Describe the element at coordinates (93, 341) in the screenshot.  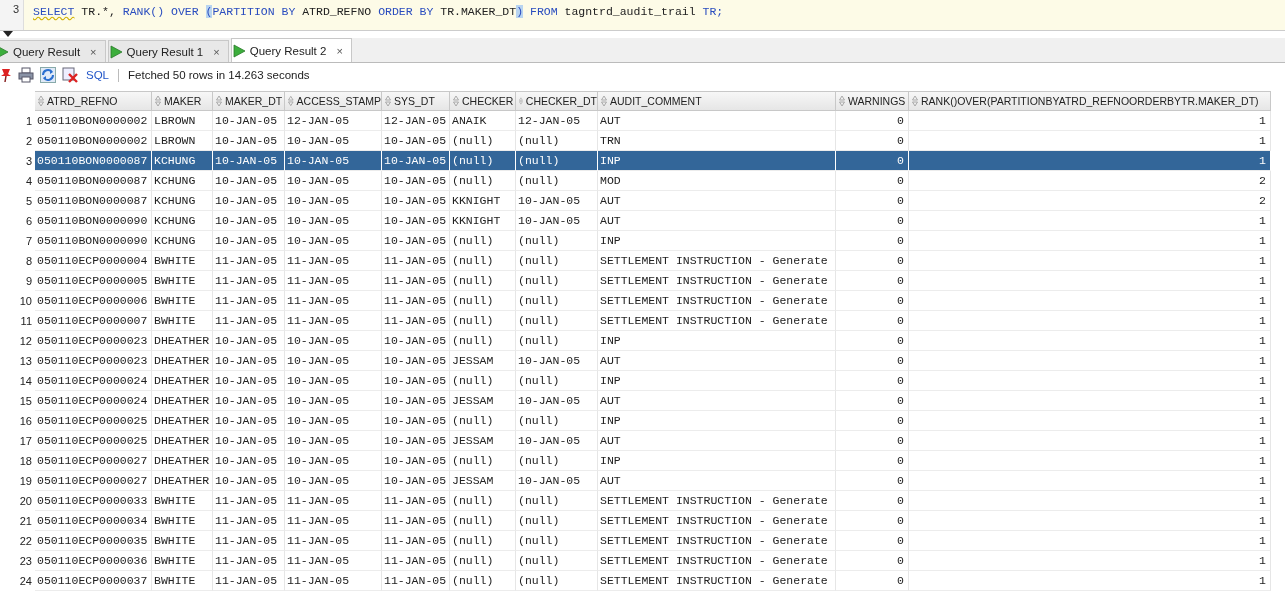
I see `table-cell: 050110ECP0000023` at that location.